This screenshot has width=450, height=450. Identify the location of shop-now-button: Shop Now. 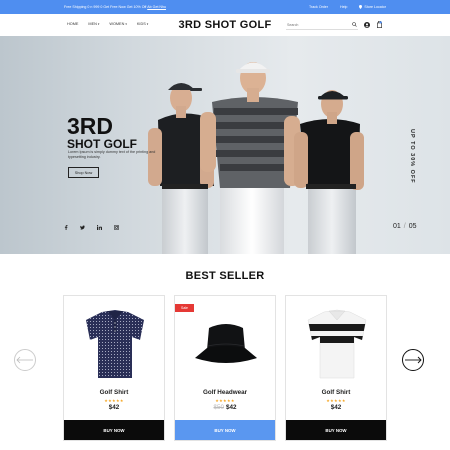
(83, 172).